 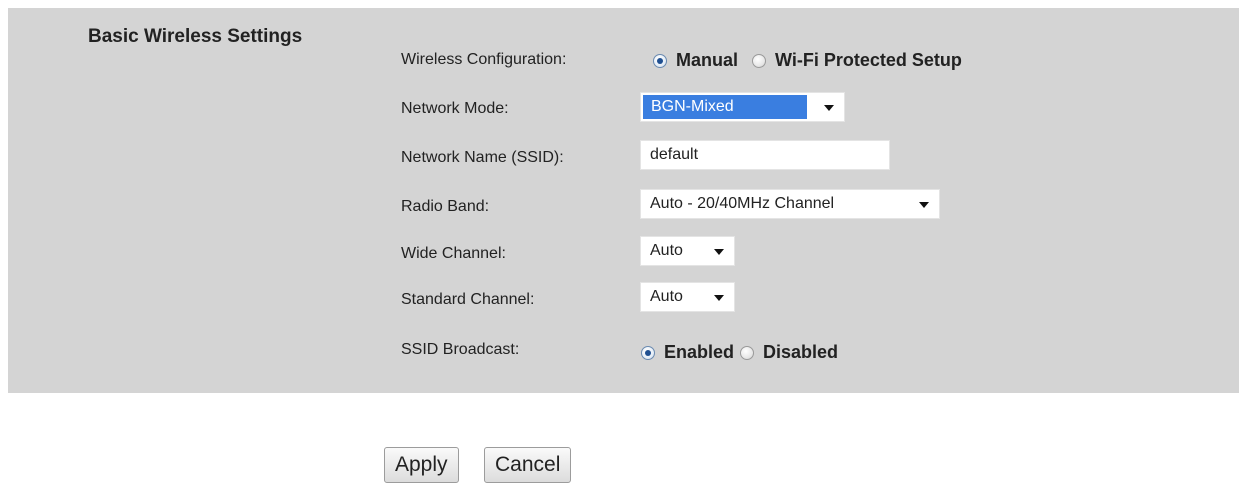 What do you see at coordinates (742, 203) in the screenshot?
I see `radio-band-value: Auto - 20/40MHz Channel` at bounding box center [742, 203].